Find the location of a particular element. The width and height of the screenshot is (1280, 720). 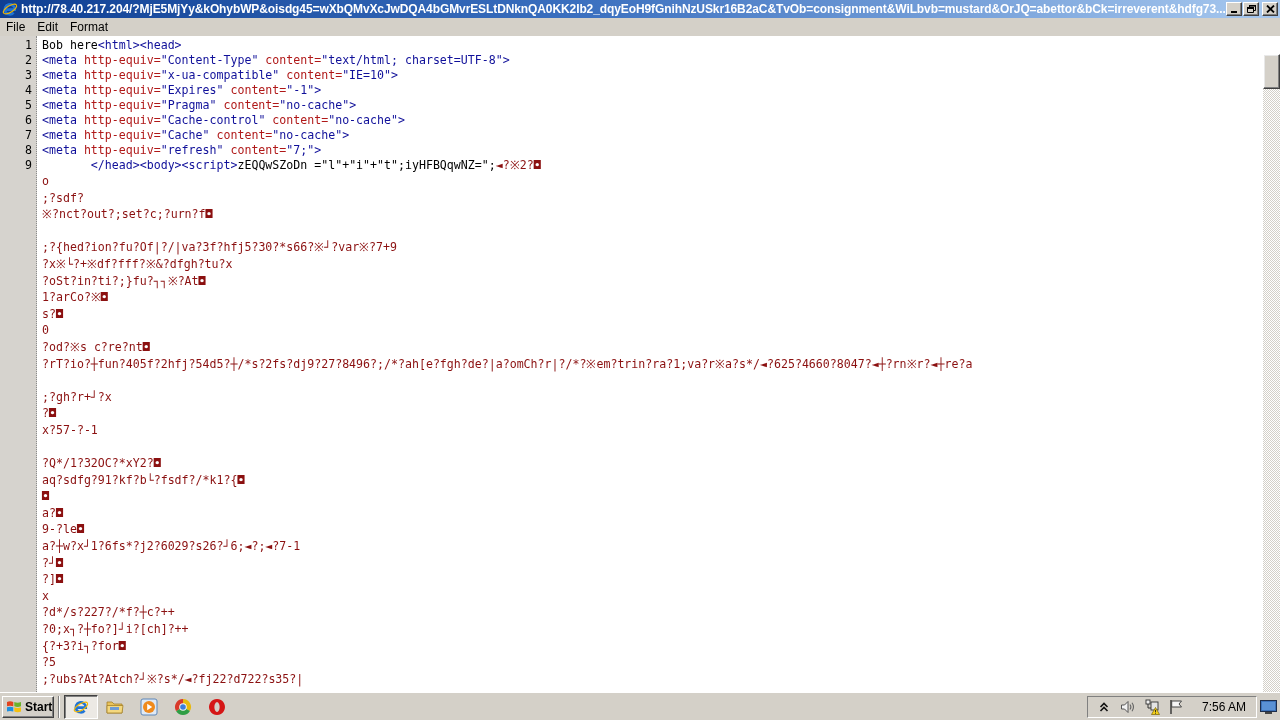

script-text: x?57-?-1 is located at coordinates (70, 430).